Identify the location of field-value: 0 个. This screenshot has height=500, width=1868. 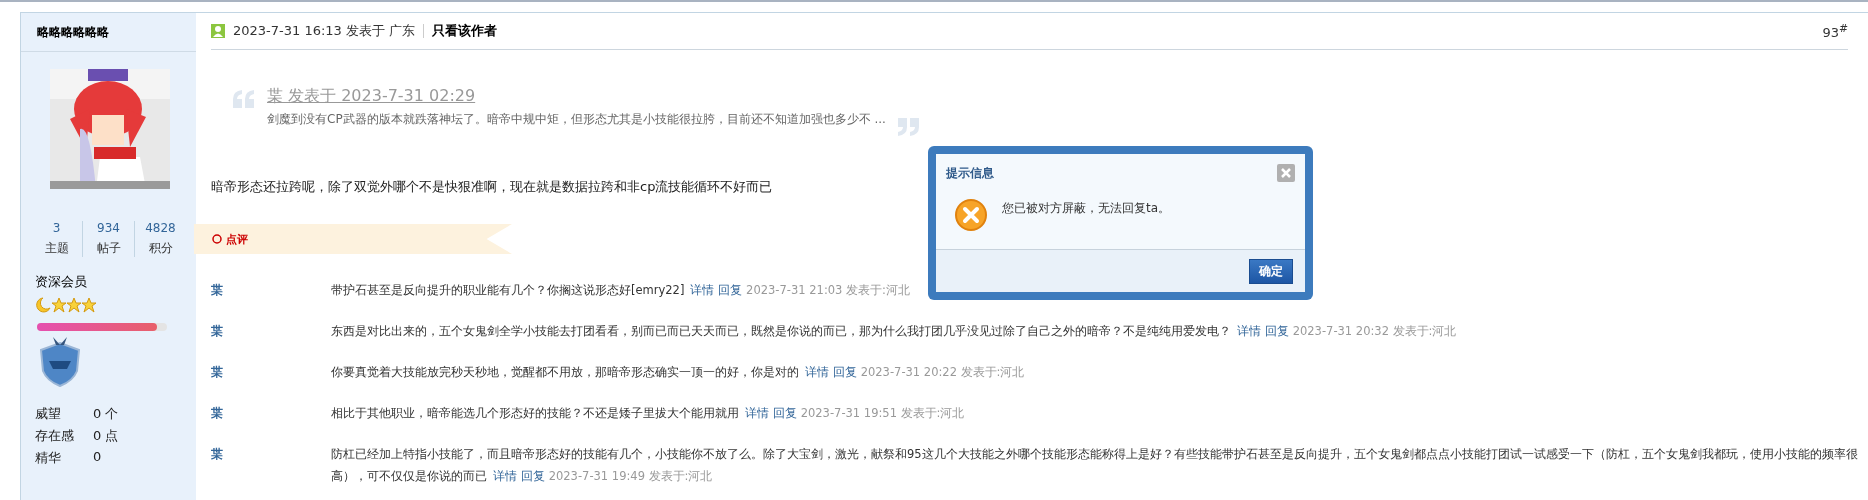
(106, 414).